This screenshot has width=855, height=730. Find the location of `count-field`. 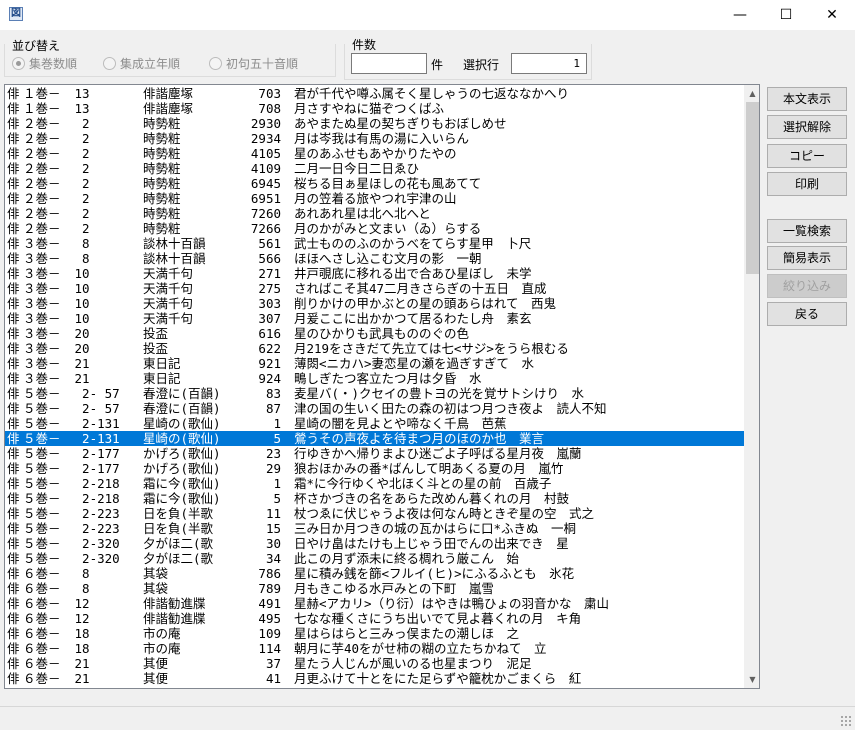

count-field is located at coordinates (389, 63).